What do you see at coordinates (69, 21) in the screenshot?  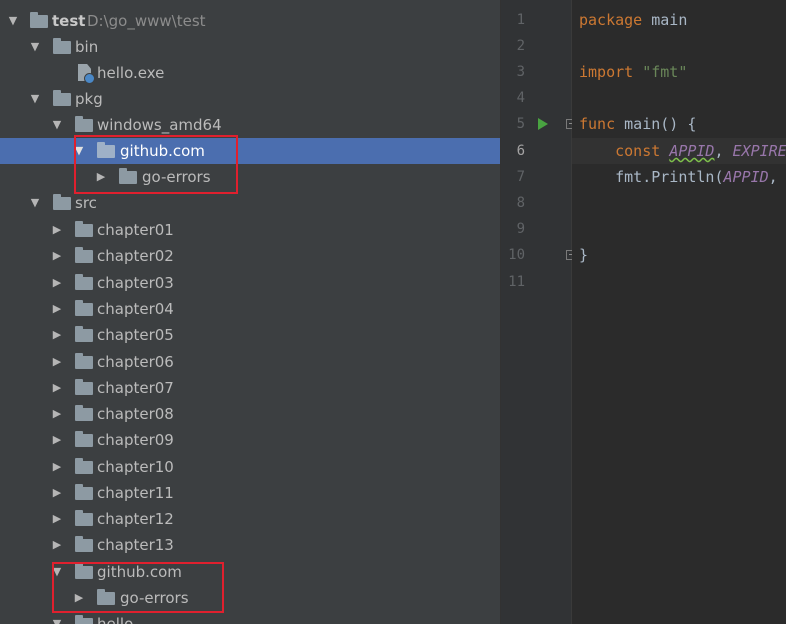 I see `tree-item-label: test` at bounding box center [69, 21].